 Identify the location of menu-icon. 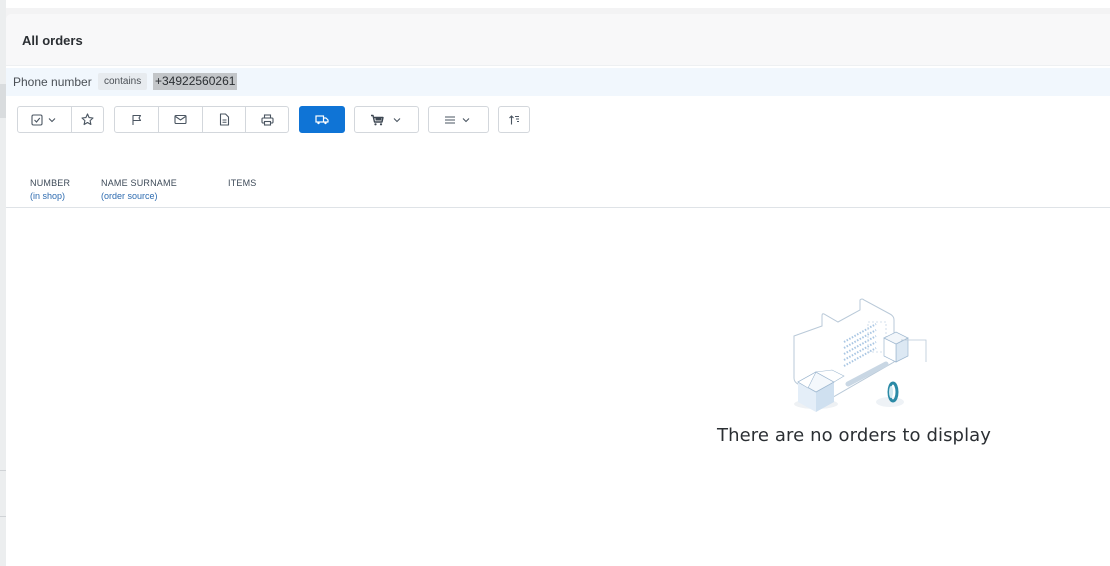
(456, 119).